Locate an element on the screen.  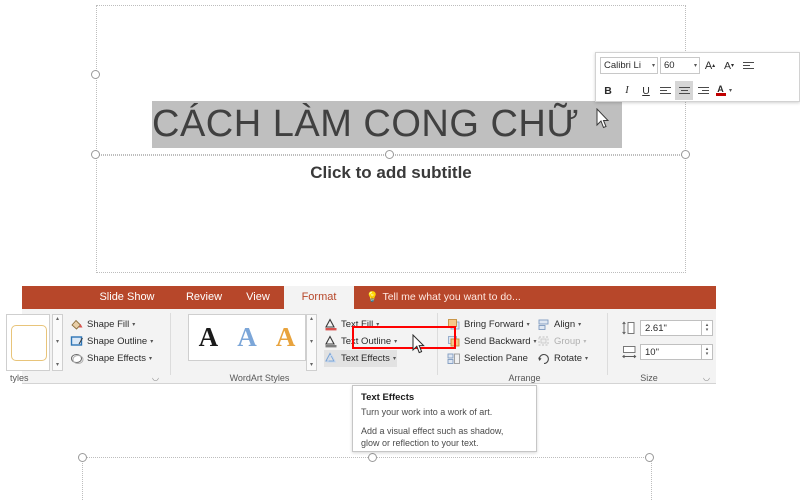
shape-outline-icon is located at coordinates (77, 341).